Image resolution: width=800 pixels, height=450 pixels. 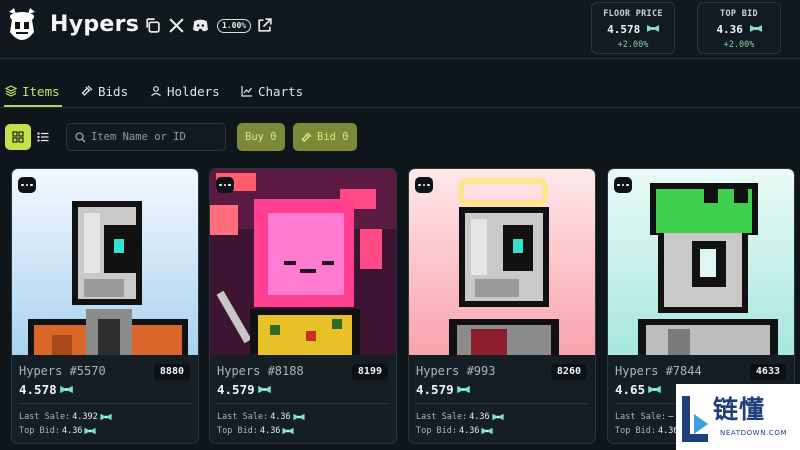 I want to click on change-badge: 1.00%, so click(x=234, y=26).